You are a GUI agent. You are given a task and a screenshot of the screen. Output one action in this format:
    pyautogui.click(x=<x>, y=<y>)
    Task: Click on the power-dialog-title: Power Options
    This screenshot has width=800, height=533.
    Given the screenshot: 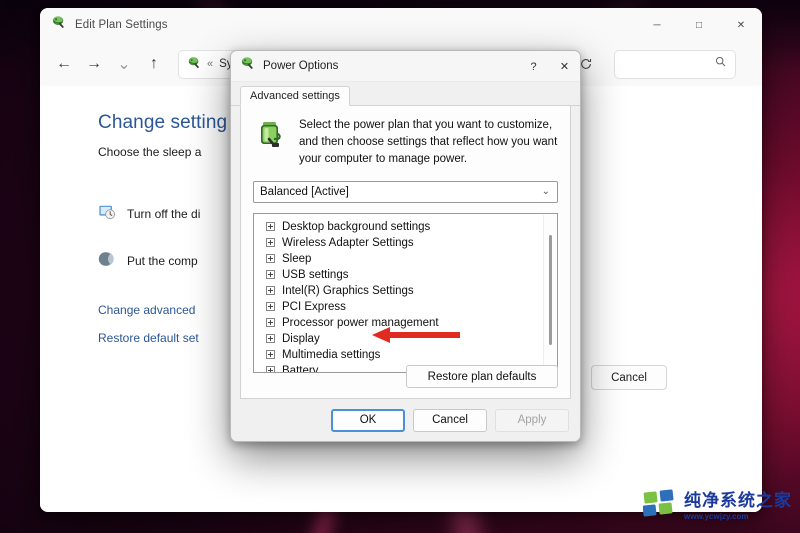 What is the action you would take?
    pyautogui.click(x=301, y=66)
    